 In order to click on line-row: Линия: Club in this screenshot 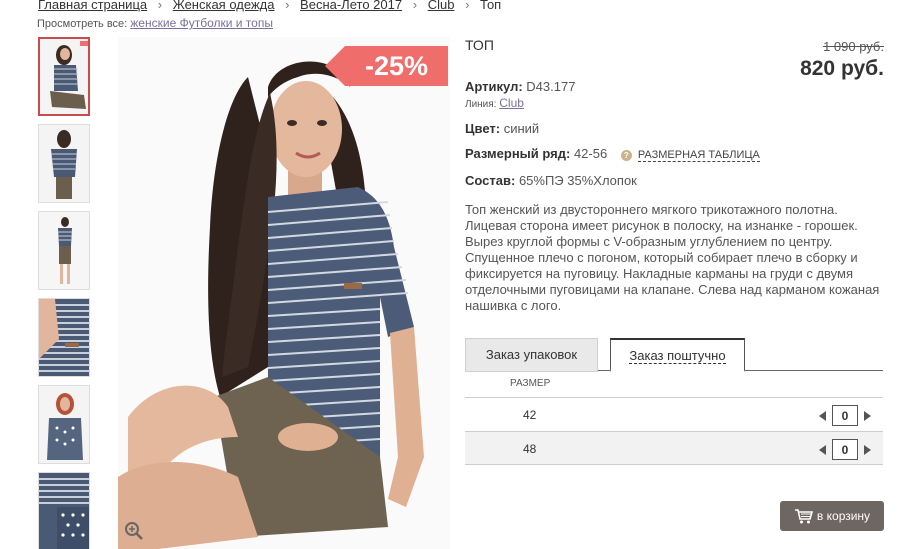, I will do `click(494, 103)`.